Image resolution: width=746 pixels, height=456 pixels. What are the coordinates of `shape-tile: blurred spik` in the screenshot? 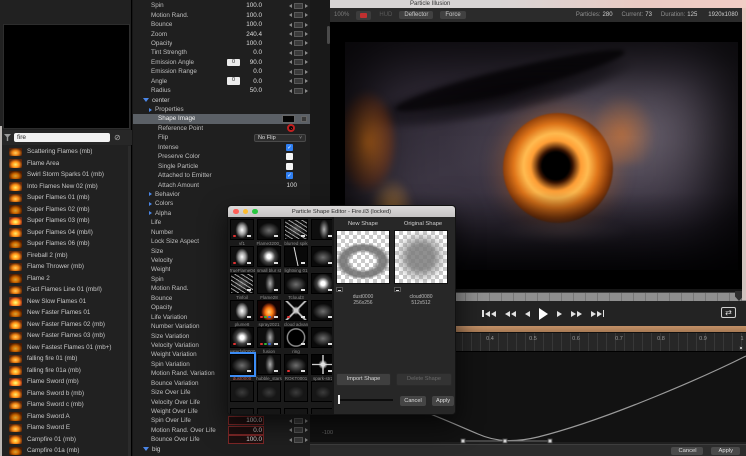 It's located at (296, 232).